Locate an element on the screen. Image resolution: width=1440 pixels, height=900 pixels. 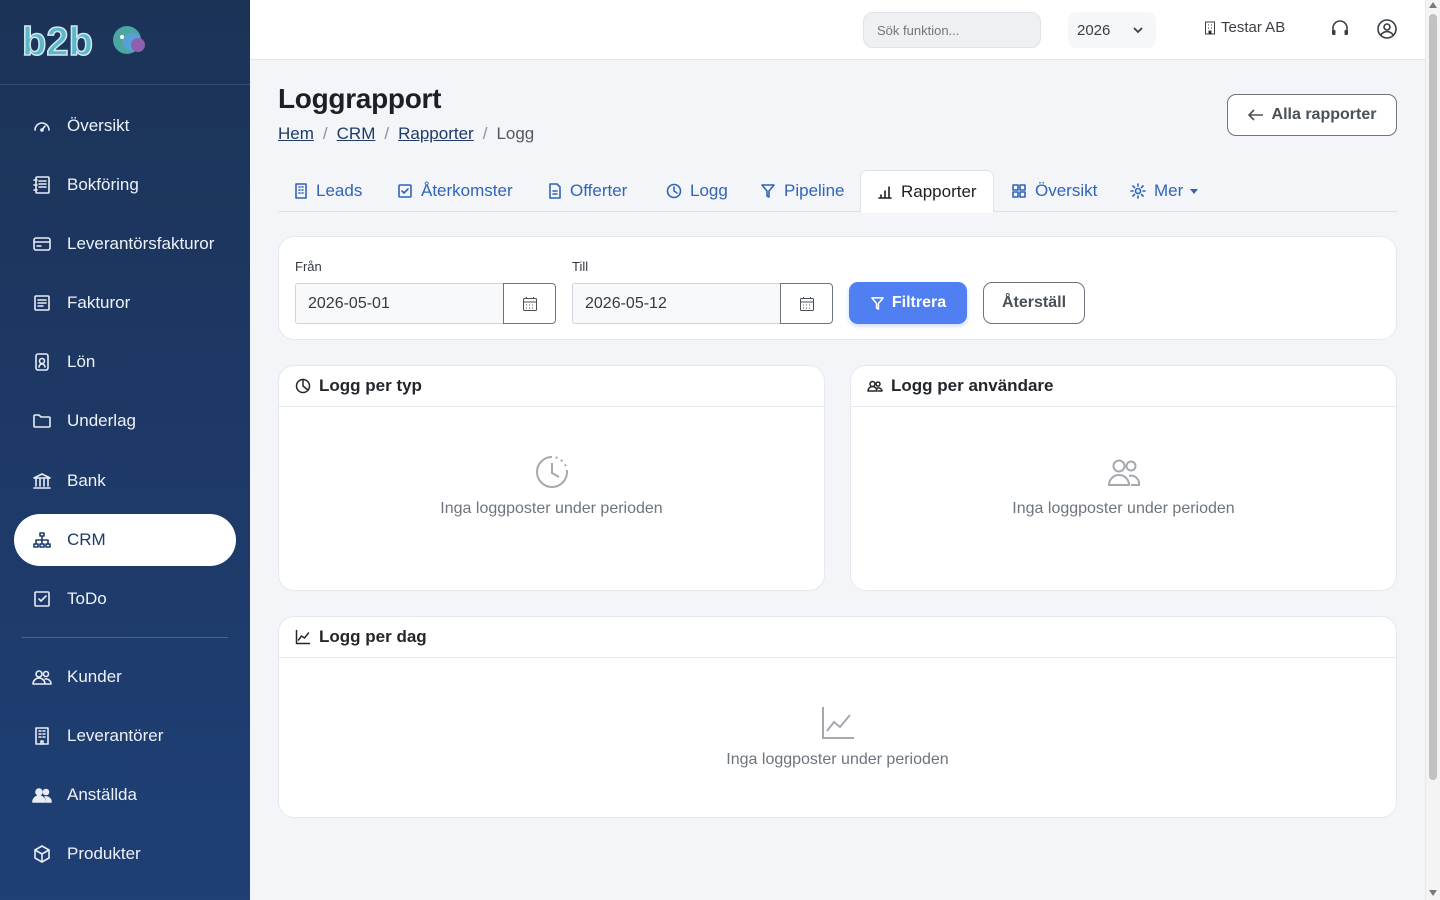
card-title: Logg per dag is located at coordinates (373, 636).